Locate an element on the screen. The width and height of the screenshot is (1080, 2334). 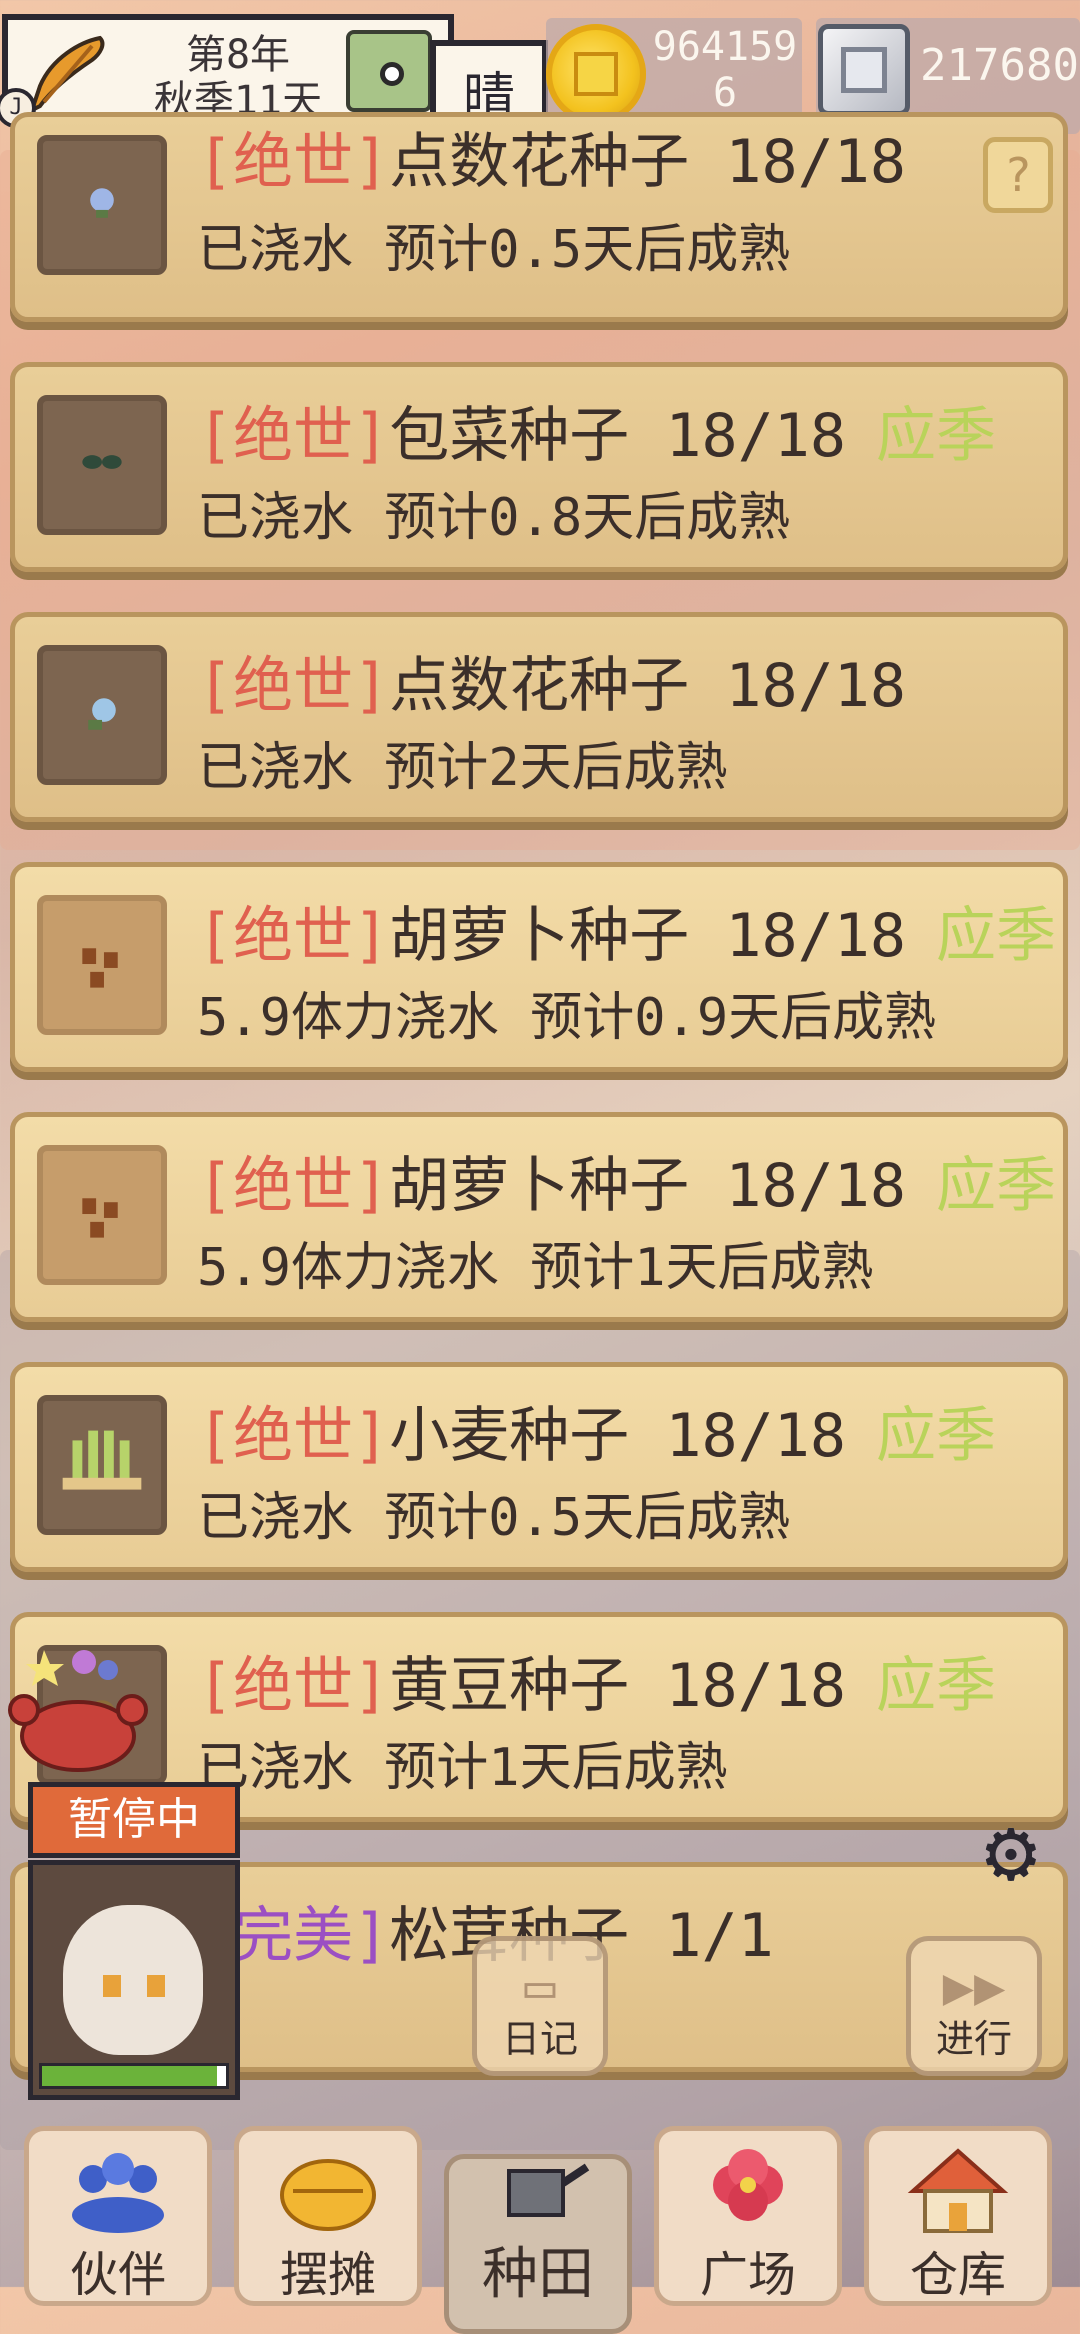
tab-warehouse: 仓库 is located at coordinates (958, 2216).